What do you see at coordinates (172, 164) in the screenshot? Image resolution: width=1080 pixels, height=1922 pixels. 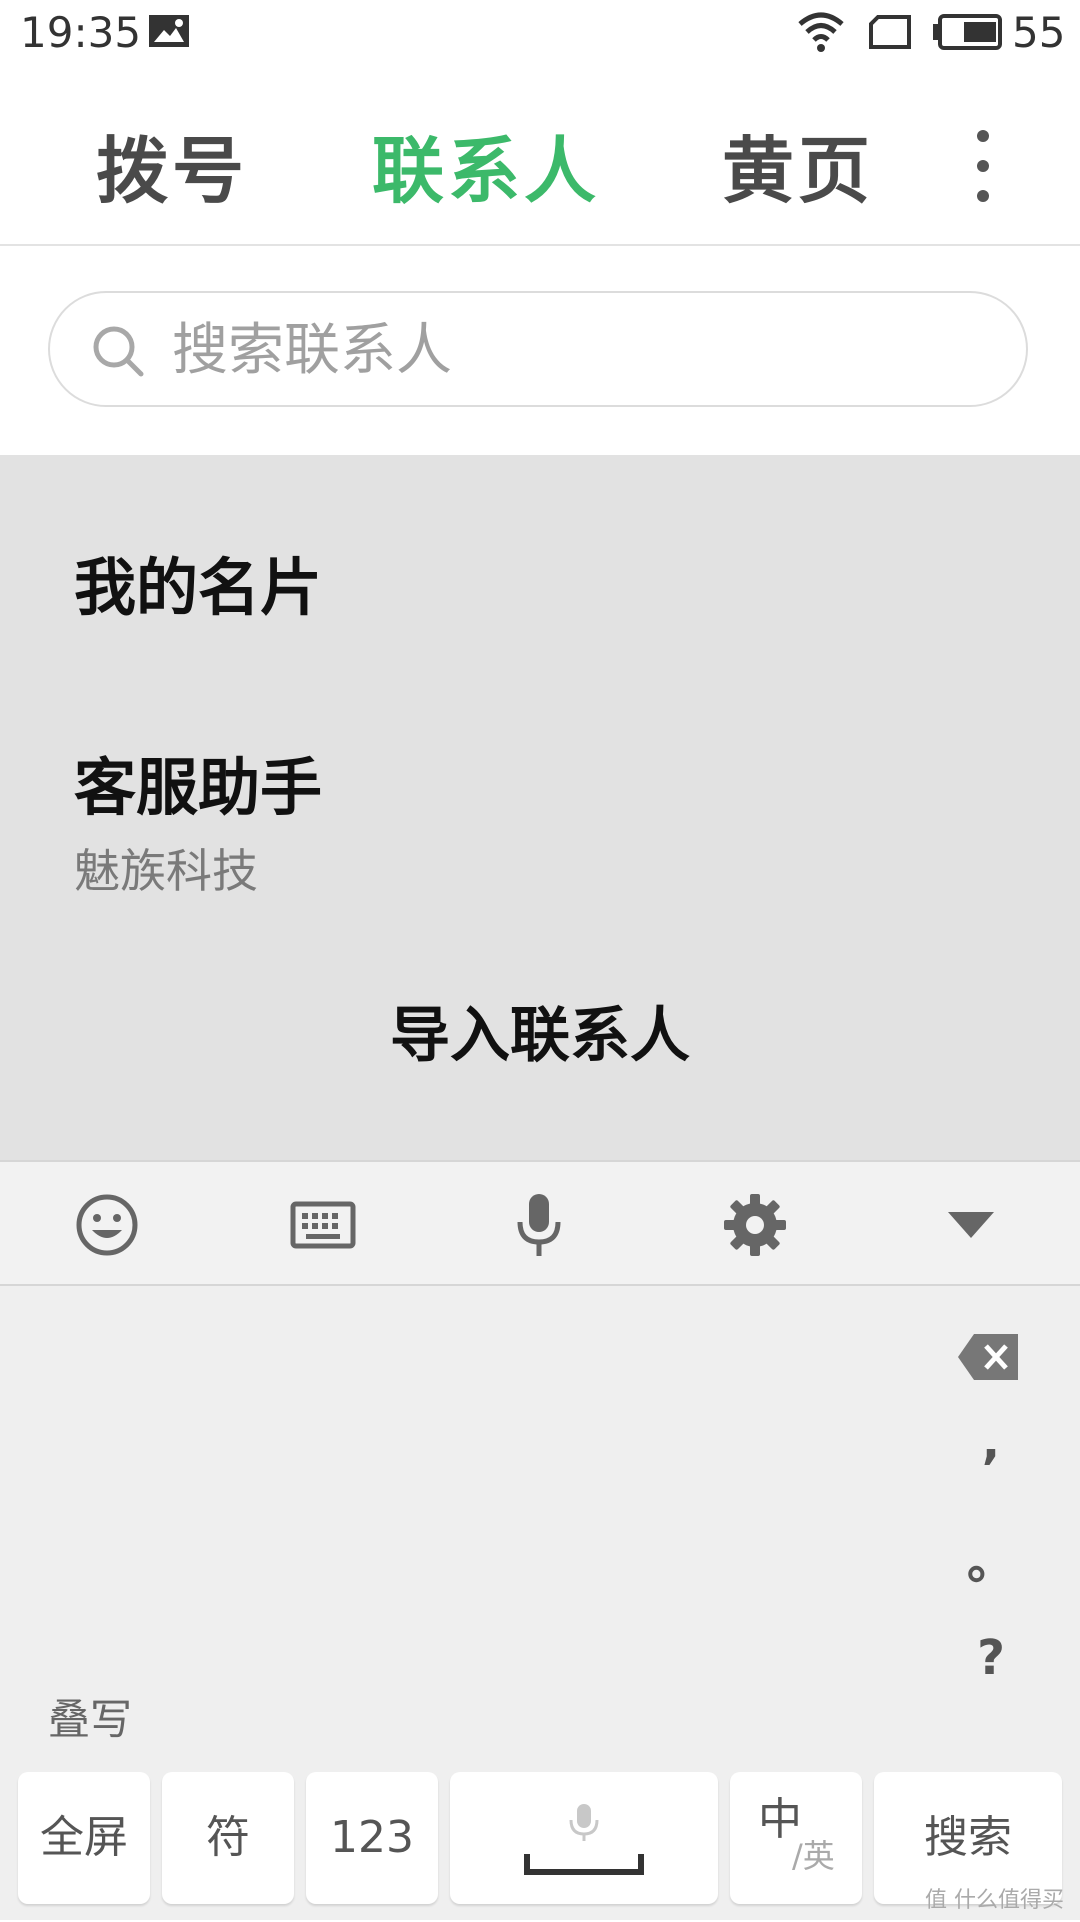 I see `tab-dial: 拨号` at bounding box center [172, 164].